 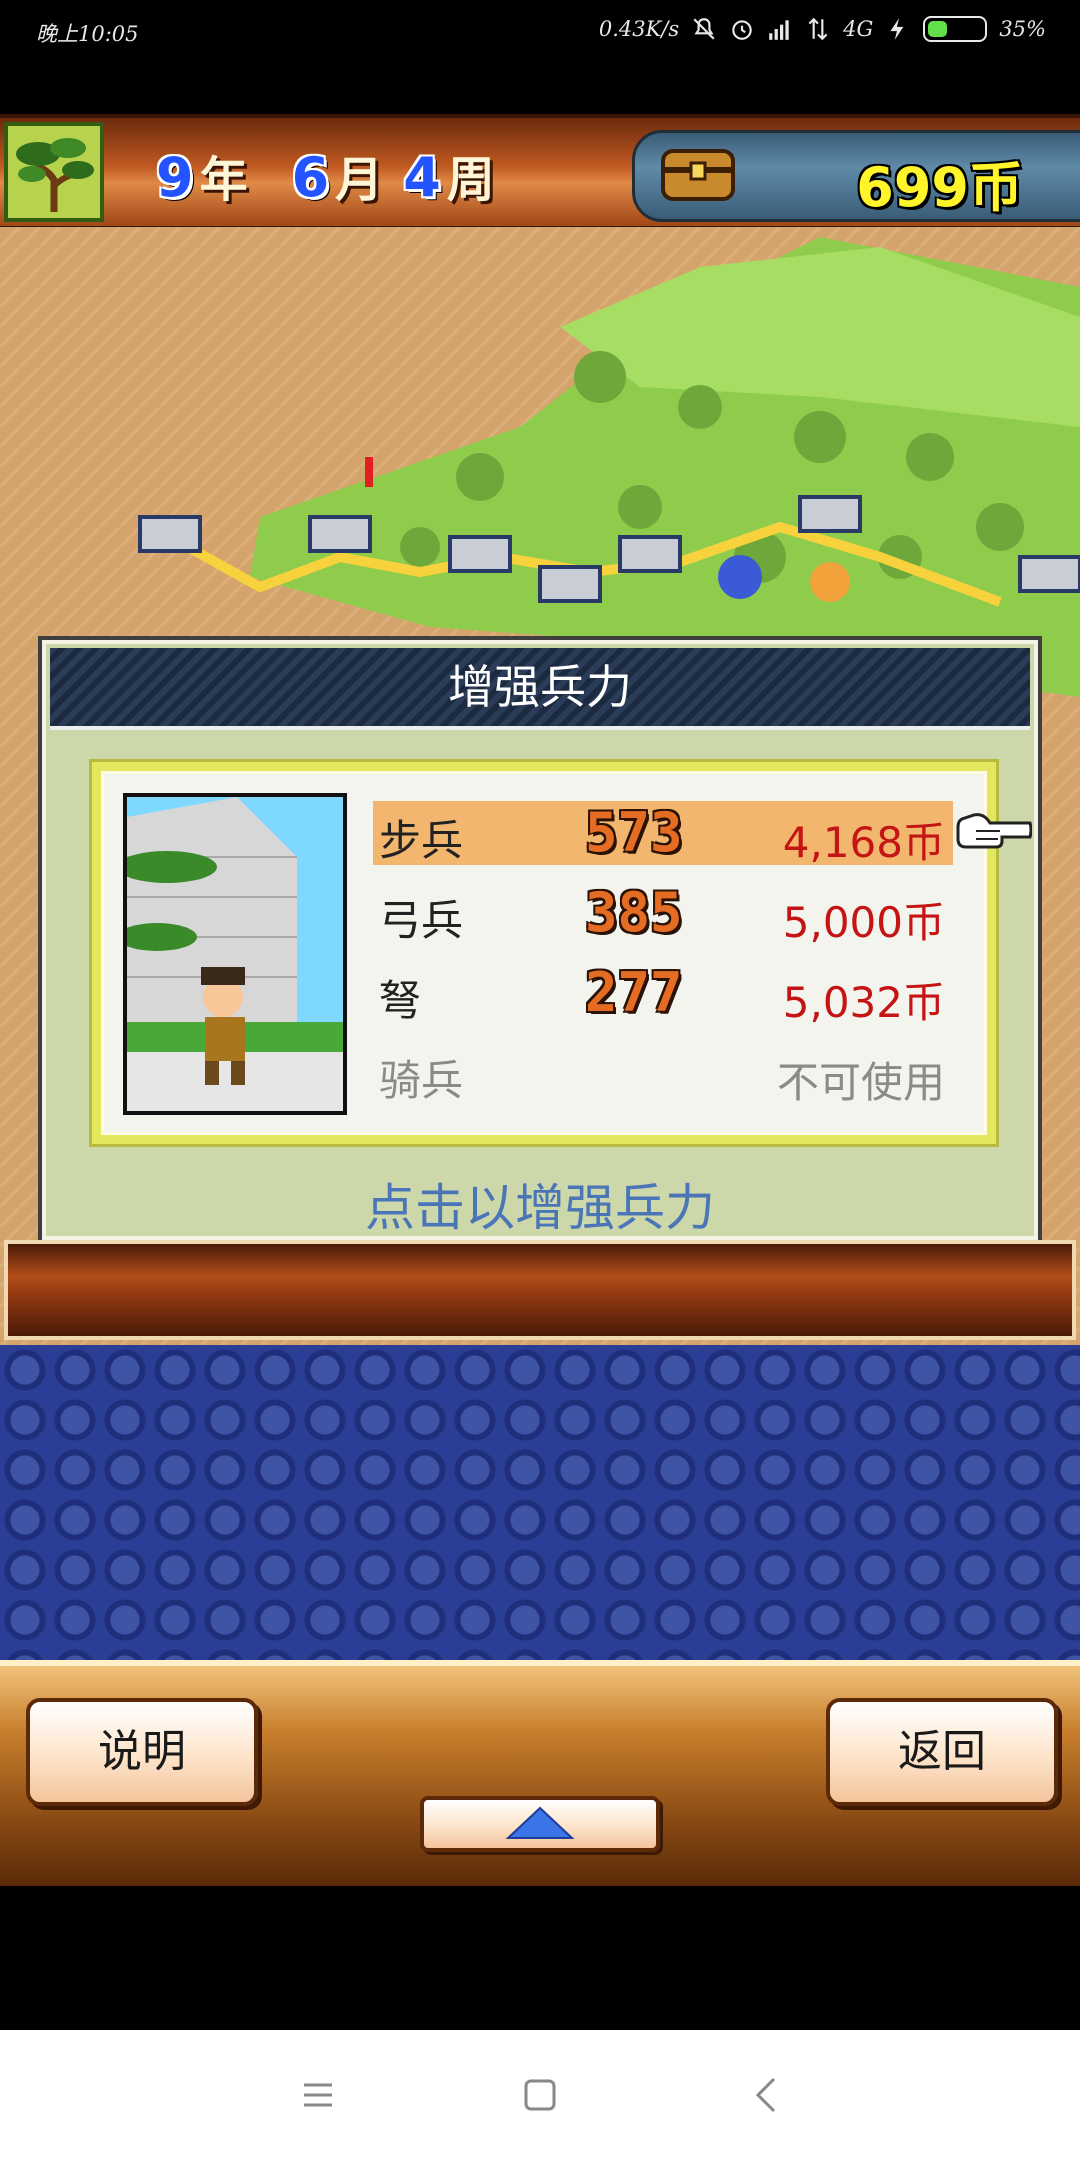 I want to click on week-unit: 周, so click(x=470, y=180).